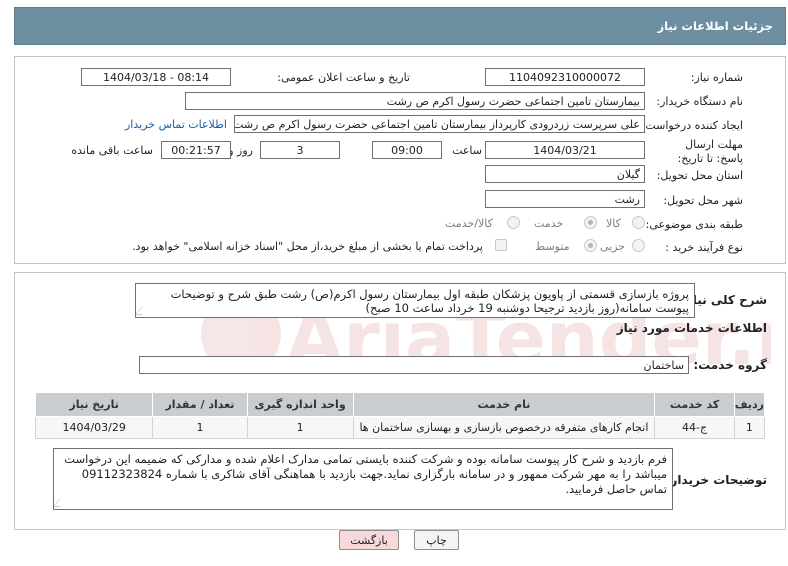 This screenshot has width=788, height=566. I want to click on city-label: شهر محل تحویل:, so click(703, 200).